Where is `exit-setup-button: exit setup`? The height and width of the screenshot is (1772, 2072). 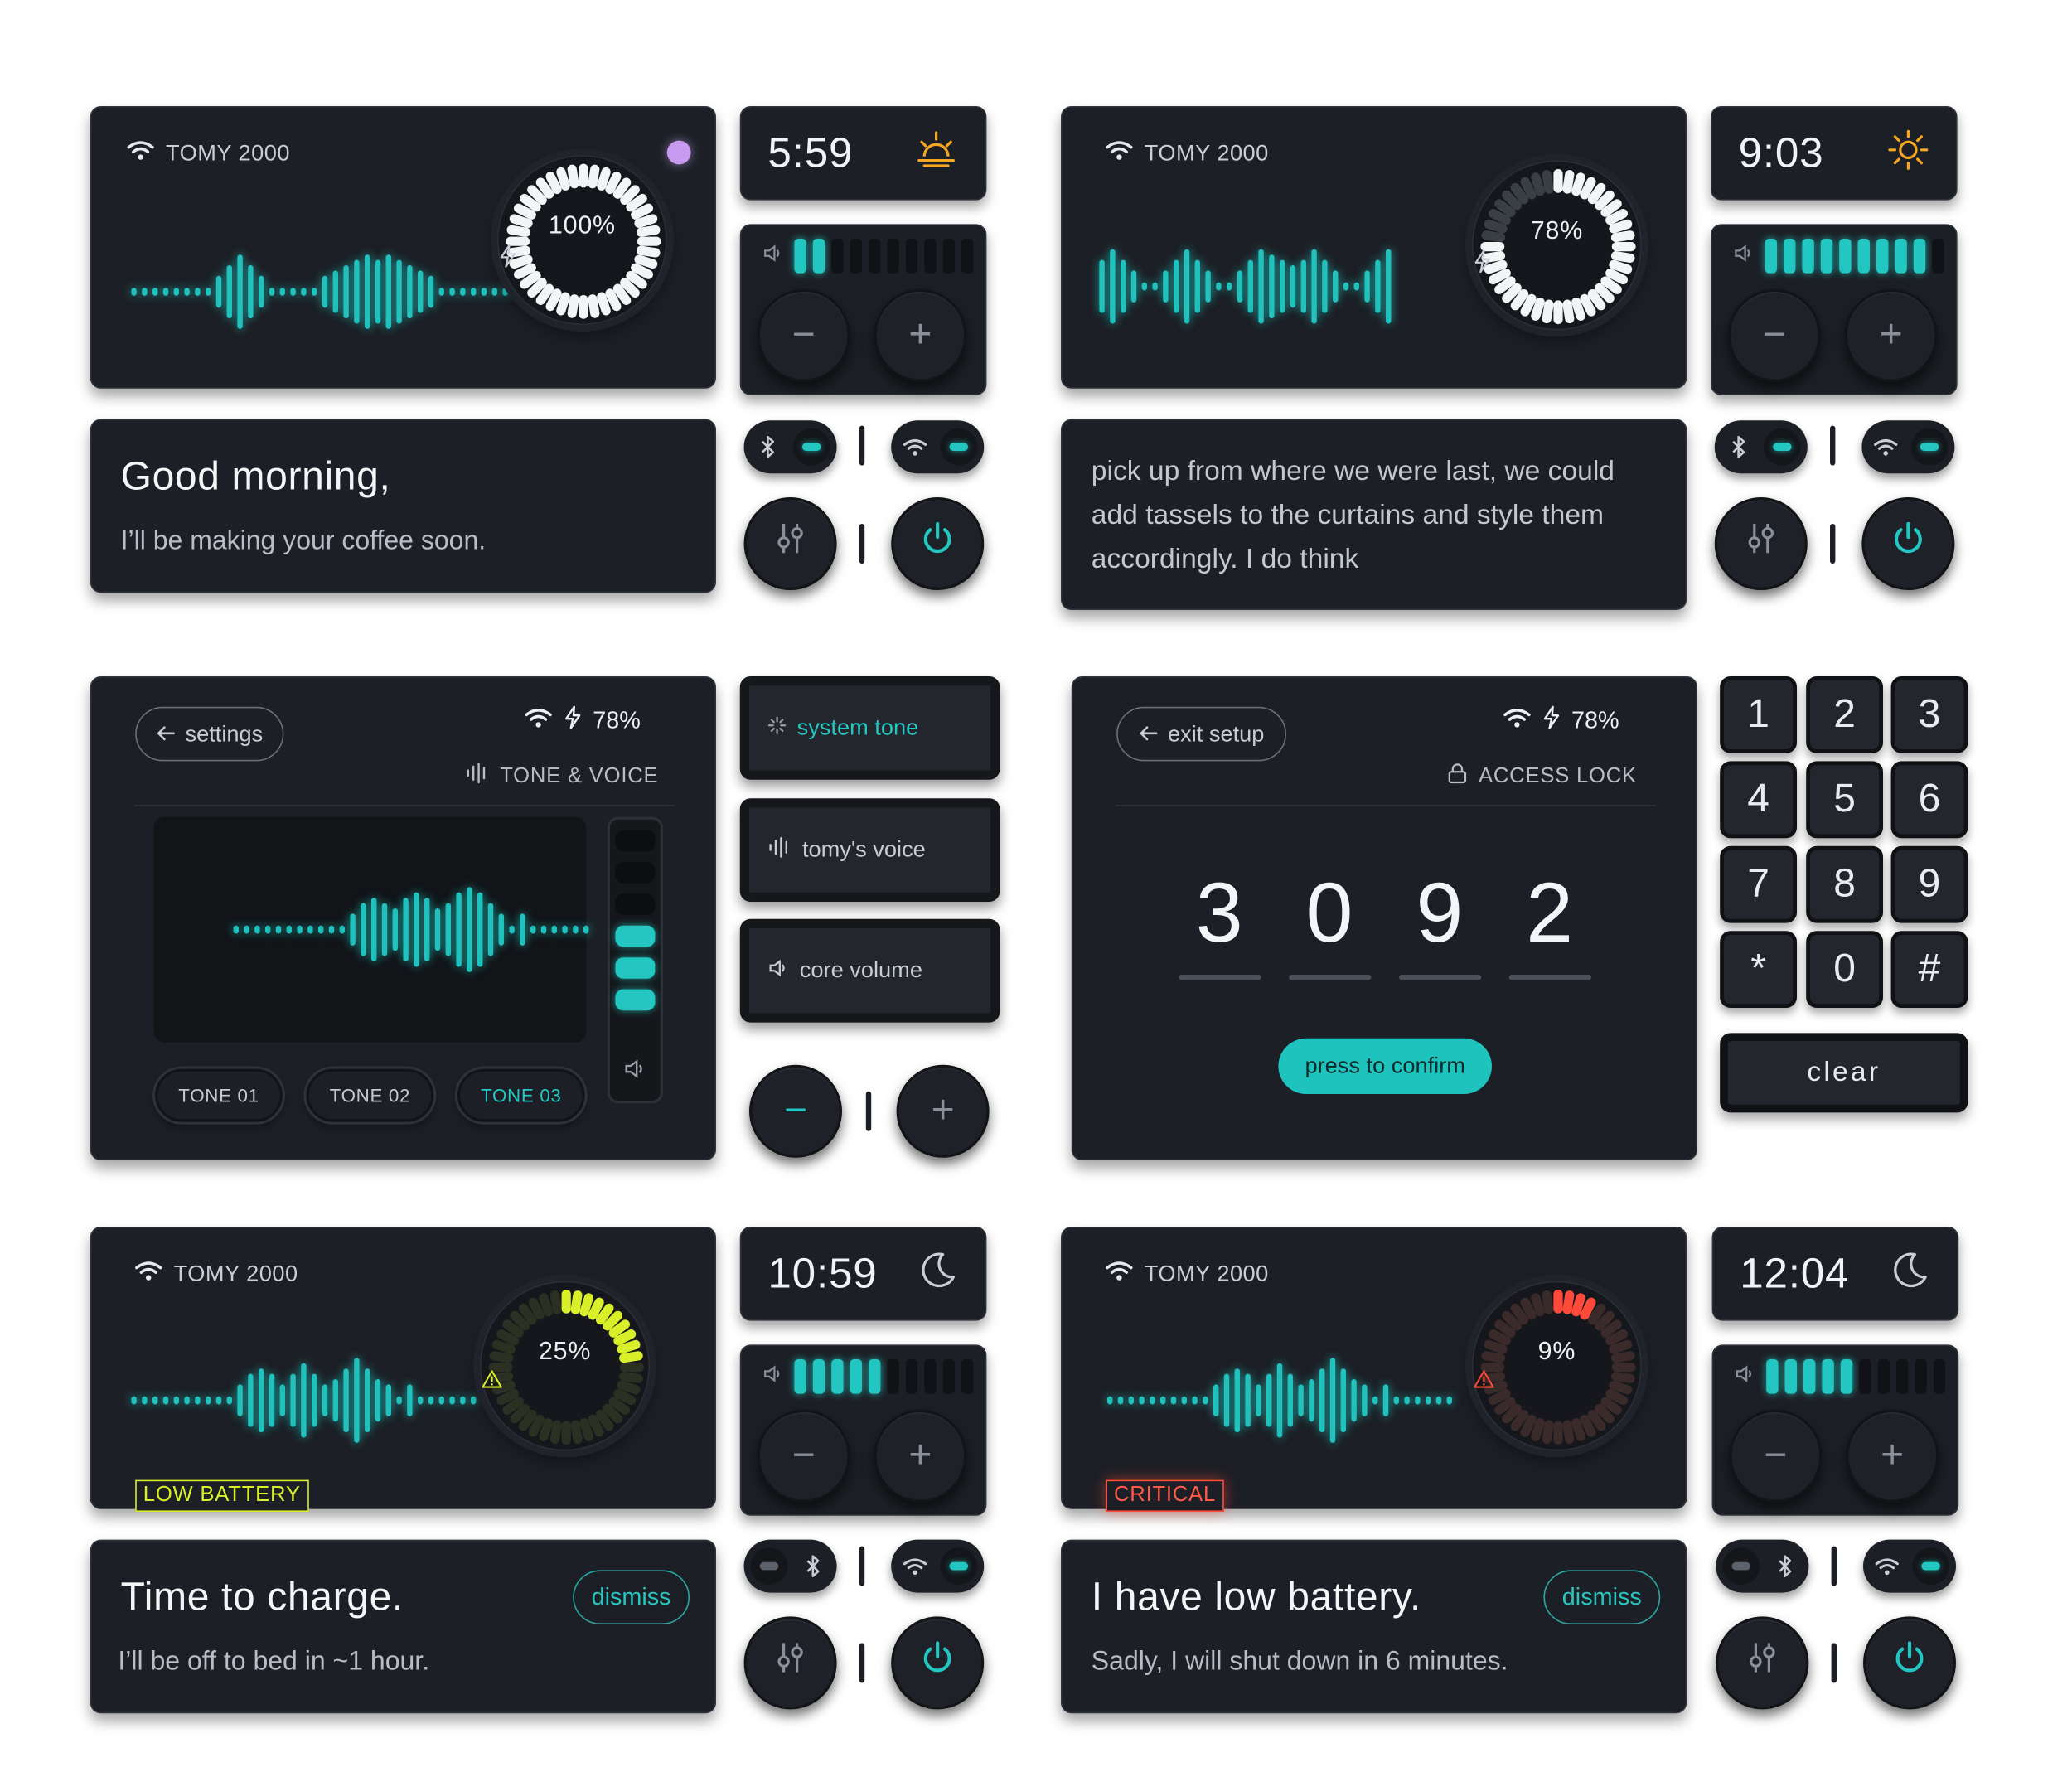 exit-setup-button: exit setup is located at coordinates (1201, 734).